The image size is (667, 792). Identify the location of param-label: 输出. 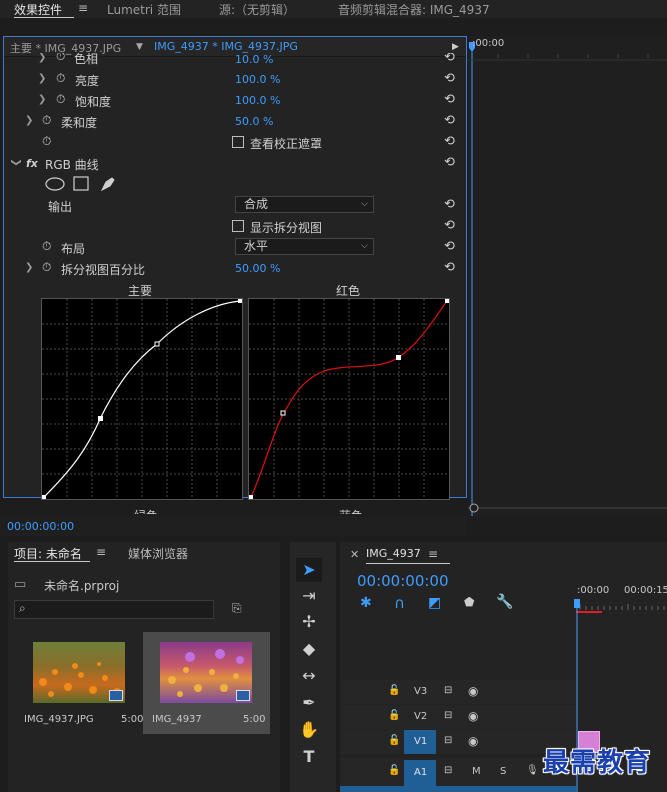
(60, 207).